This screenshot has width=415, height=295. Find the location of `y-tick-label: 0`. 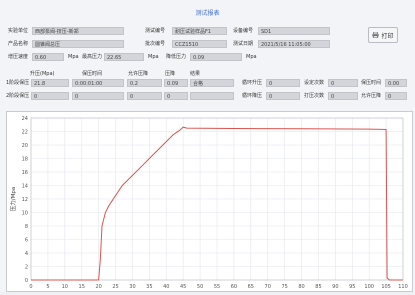

y-tick-label: 0 is located at coordinates (26, 281).